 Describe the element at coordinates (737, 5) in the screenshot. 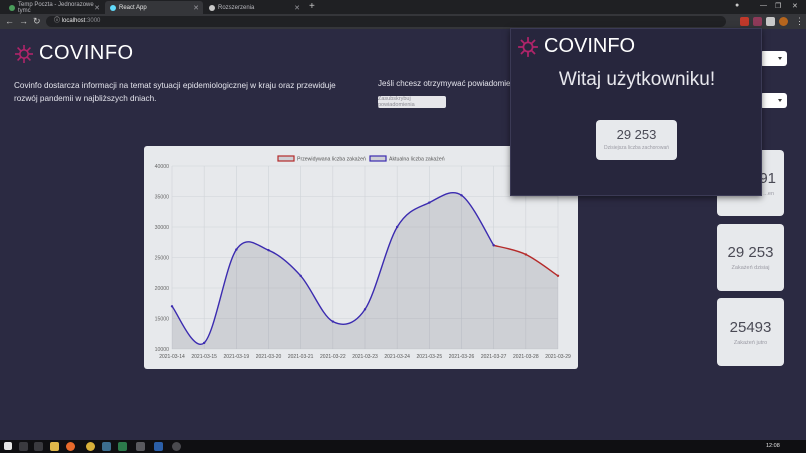

I see `profile-icon: ●` at that location.